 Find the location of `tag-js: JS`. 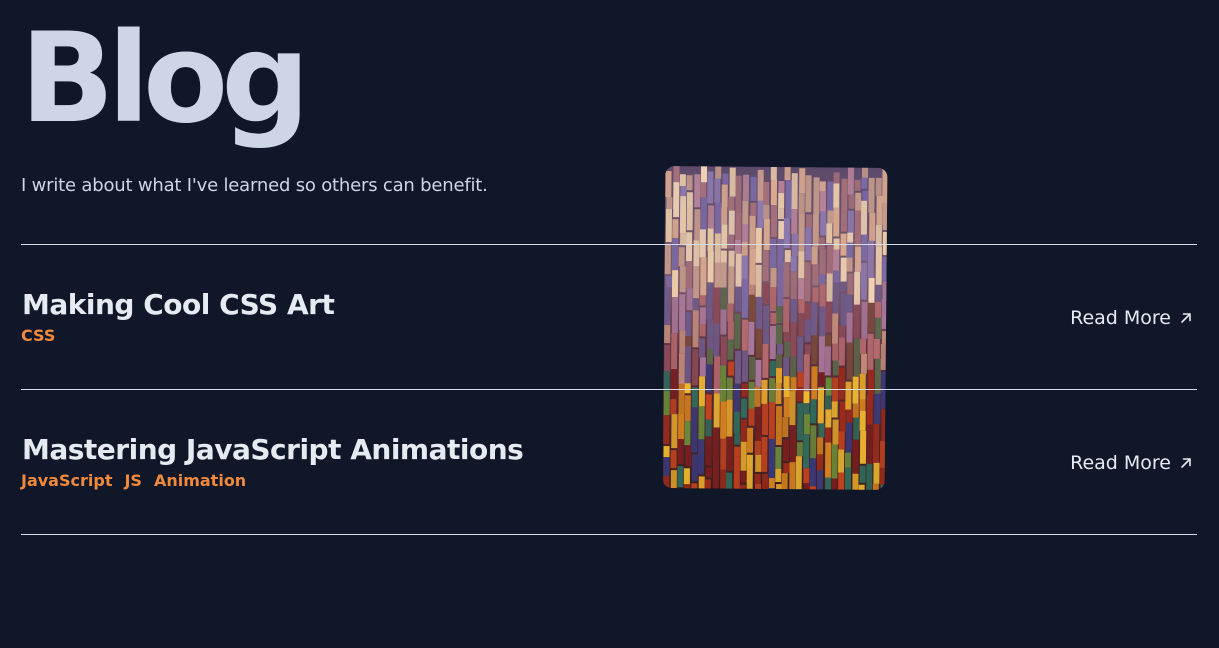

tag-js: JS is located at coordinates (132, 481).